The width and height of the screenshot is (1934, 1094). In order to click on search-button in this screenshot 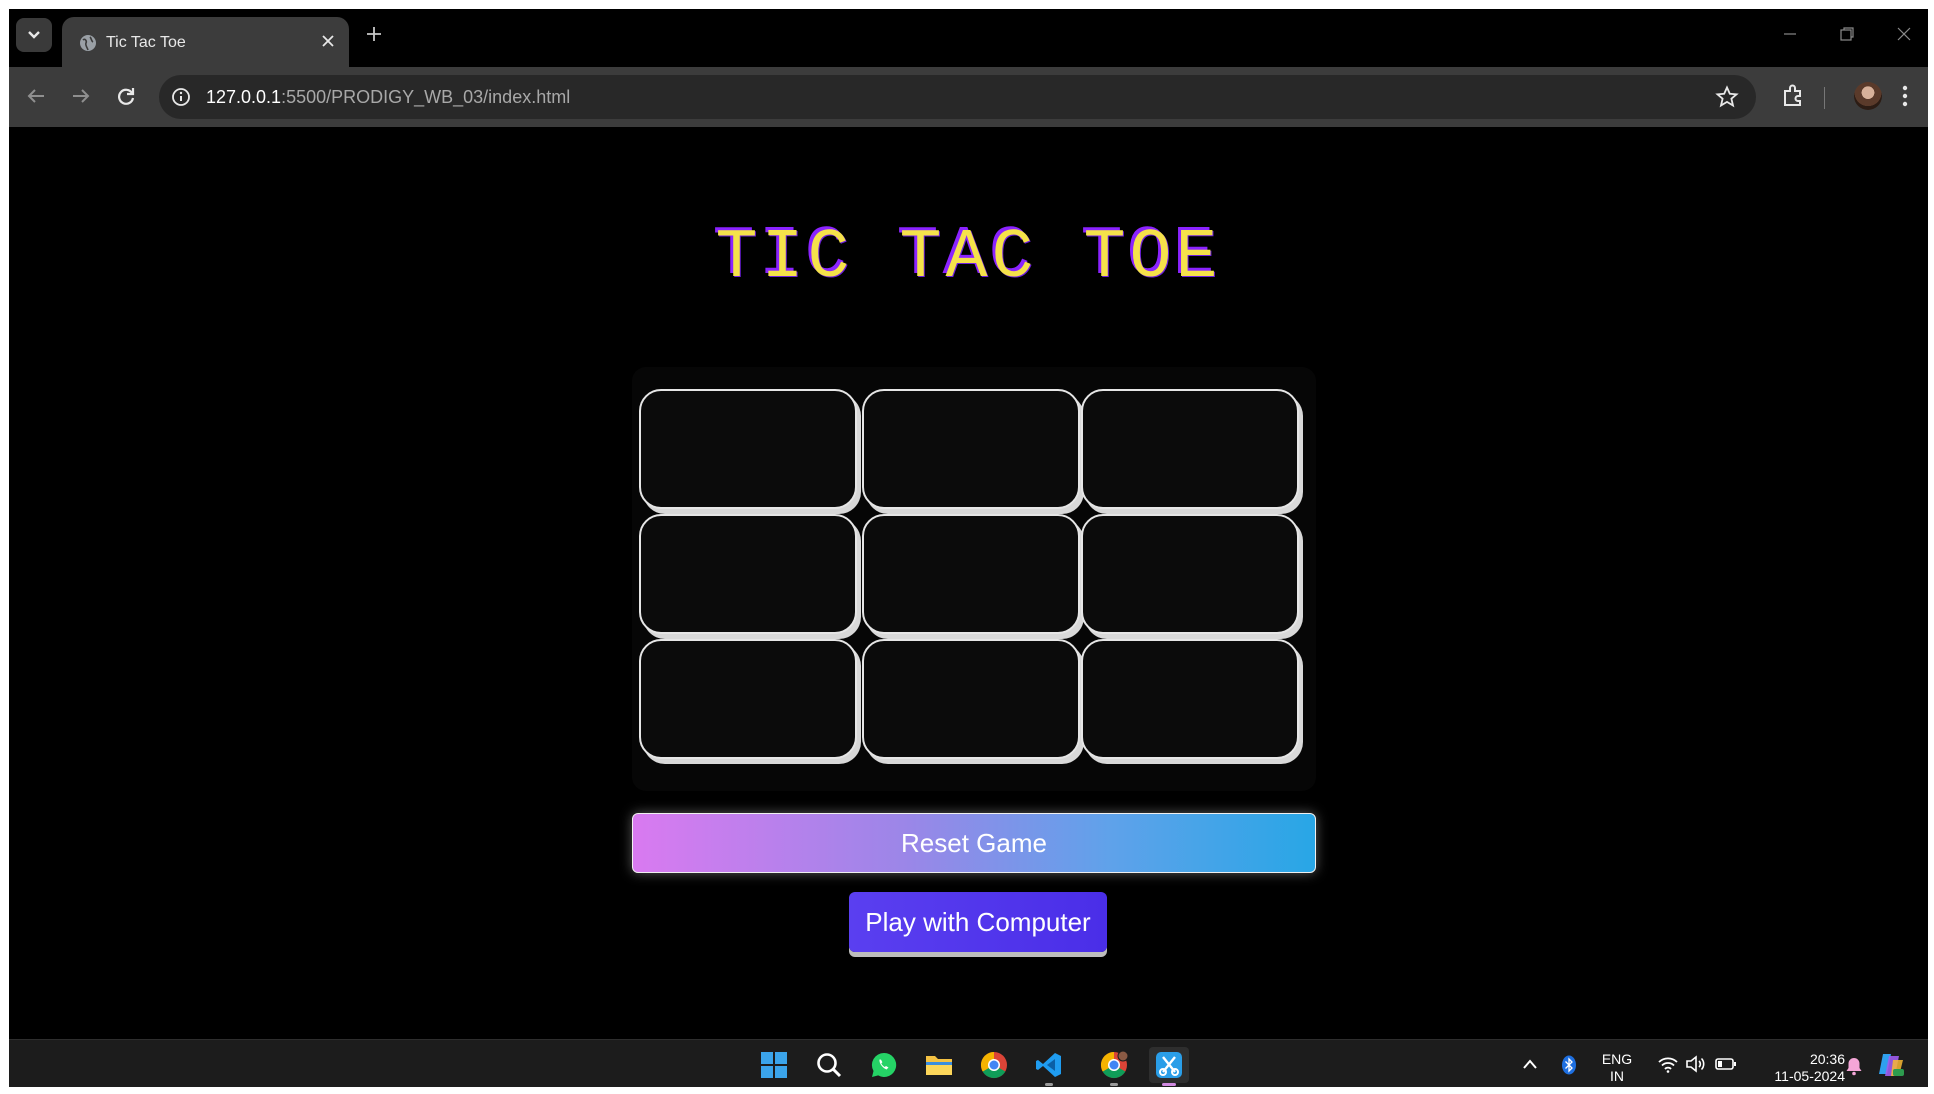, I will do `click(829, 1065)`.